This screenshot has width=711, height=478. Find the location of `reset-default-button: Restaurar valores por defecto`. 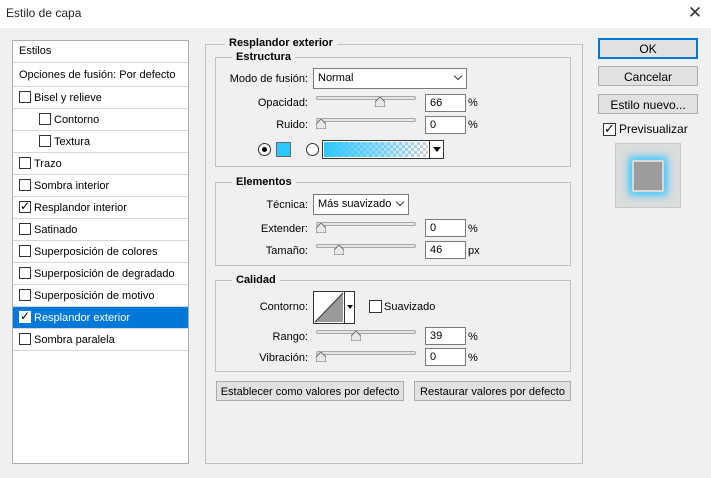

reset-default-button: Restaurar valores por defecto is located at coordinates (492, 391).